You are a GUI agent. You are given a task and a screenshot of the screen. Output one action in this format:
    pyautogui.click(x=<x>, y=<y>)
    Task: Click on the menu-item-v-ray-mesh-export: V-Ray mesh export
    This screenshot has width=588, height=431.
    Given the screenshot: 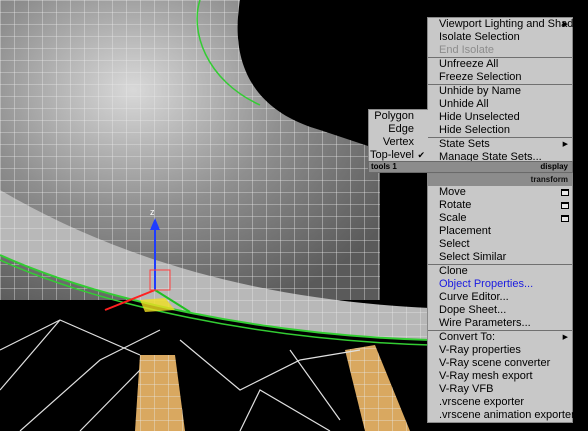 What is the action you would take?
    pyautogui.click(x=500, y=376)
    